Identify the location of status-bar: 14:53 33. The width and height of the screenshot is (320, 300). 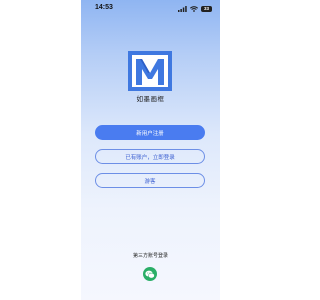
(150, 9).